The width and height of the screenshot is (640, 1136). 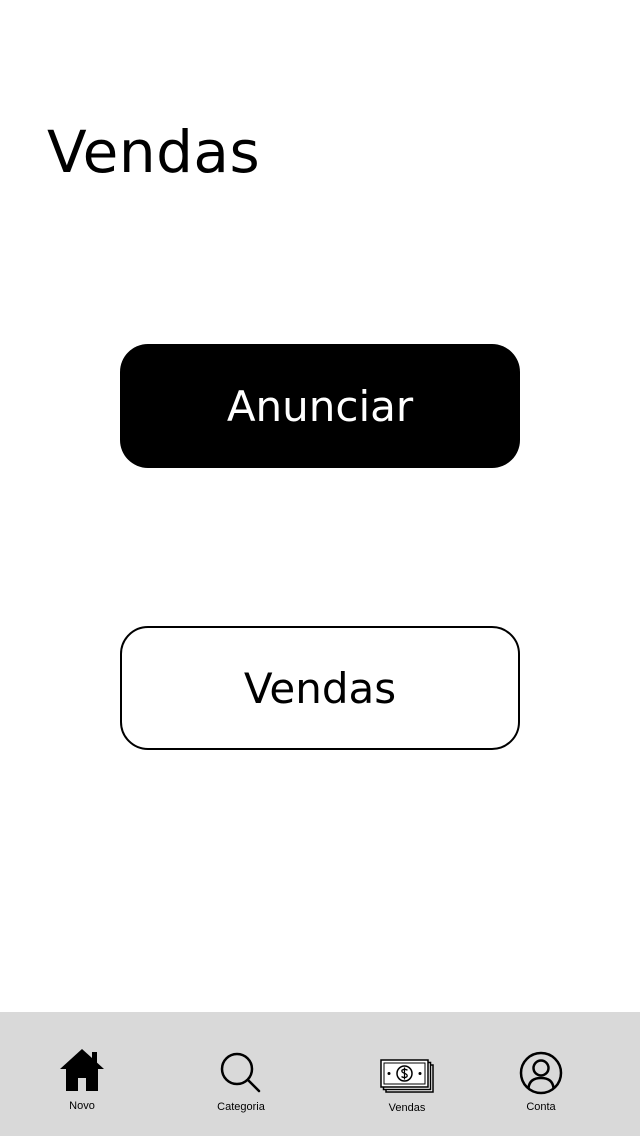 I want to click on tab-label: Conta, so click(x=541, y=1107).